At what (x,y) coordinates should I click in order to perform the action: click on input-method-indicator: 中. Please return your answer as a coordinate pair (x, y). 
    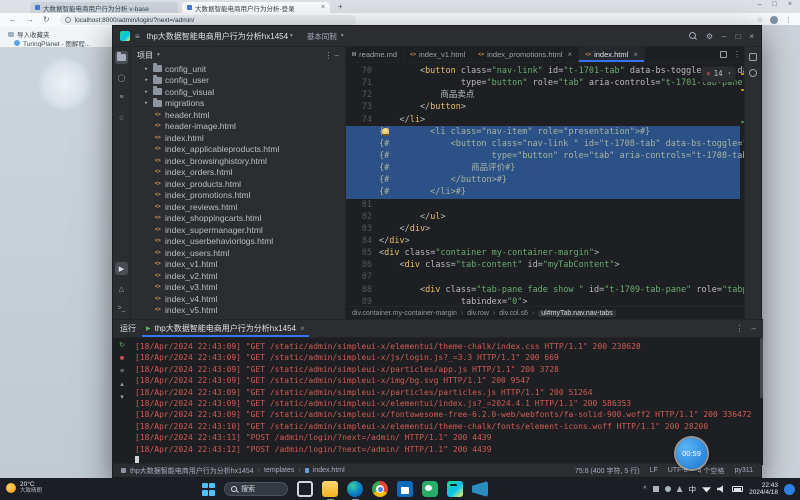
    Looking at the image, I should click on (693, 489).